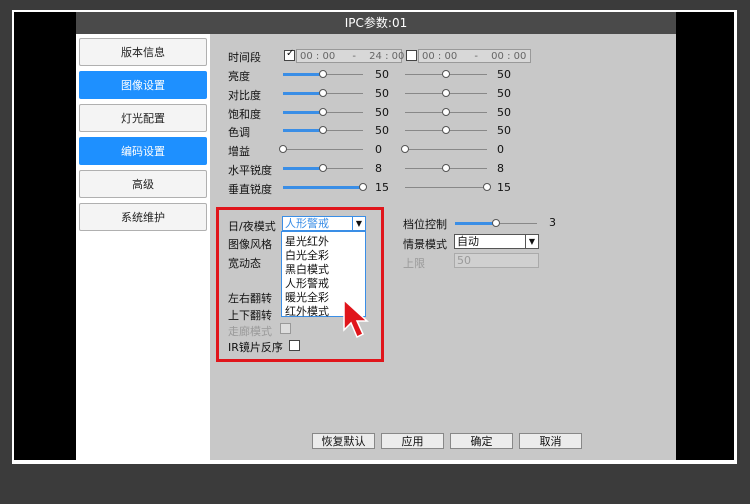 The width and height of the screenshot is (750, 504). Describe the element at coordinates (239, 151) in the screenshot. I see `slider-label: 增益` at that location.